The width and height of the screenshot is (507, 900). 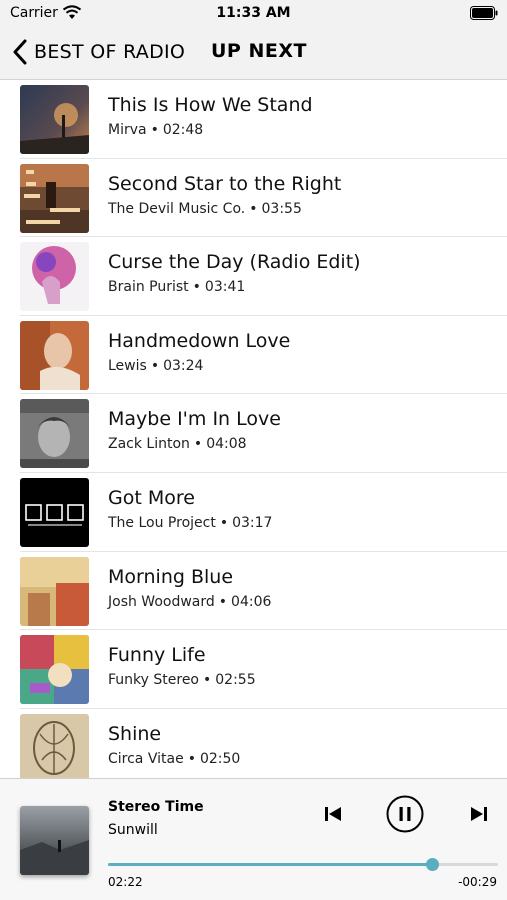 What do you see at coordinates (253, 839) in the screenshot?
I see `now-playing-bar: Stereo Time Sunwill 02:22 -00:29` at bounding box center [253, 839].